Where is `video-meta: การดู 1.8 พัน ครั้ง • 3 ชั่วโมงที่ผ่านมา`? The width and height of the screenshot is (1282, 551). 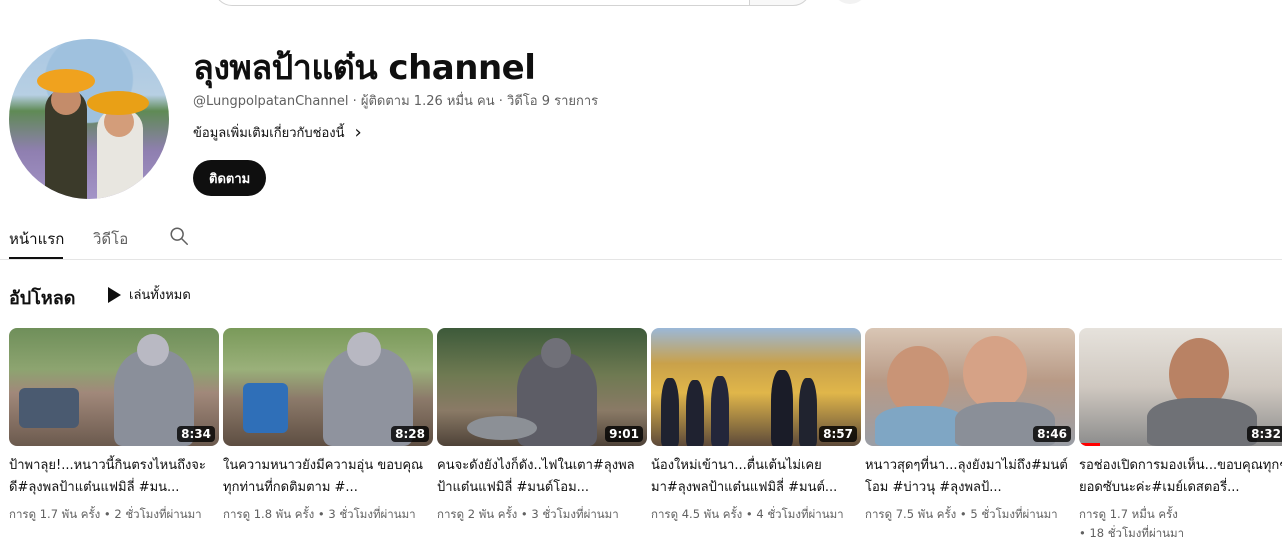 video-meta: การดู 1.8 พัน ครั้ง • 3 ชั่วโมงที่ผ่านมา is located at coordinates (319, 514).